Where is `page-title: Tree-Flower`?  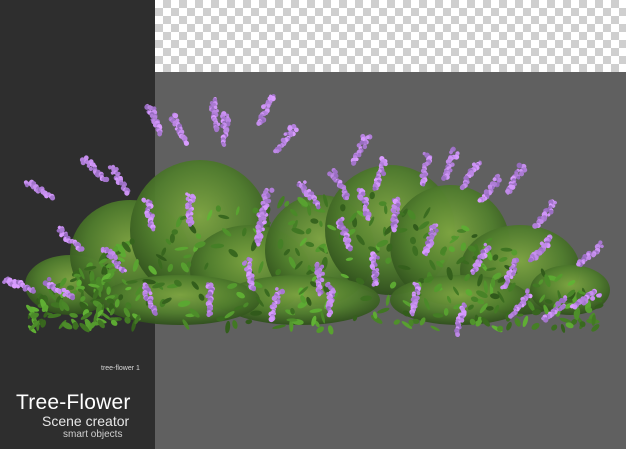 page-title: Tree-Flower is located at coordinates (73, 402).